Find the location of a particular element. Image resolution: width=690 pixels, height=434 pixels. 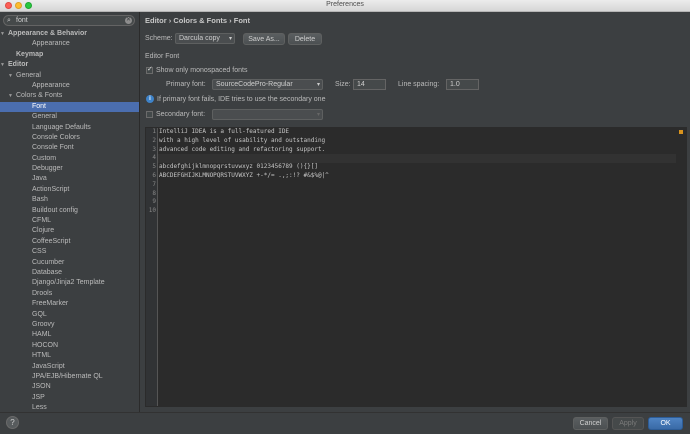

tree-item: Drools is located at coordinates (69, 294).